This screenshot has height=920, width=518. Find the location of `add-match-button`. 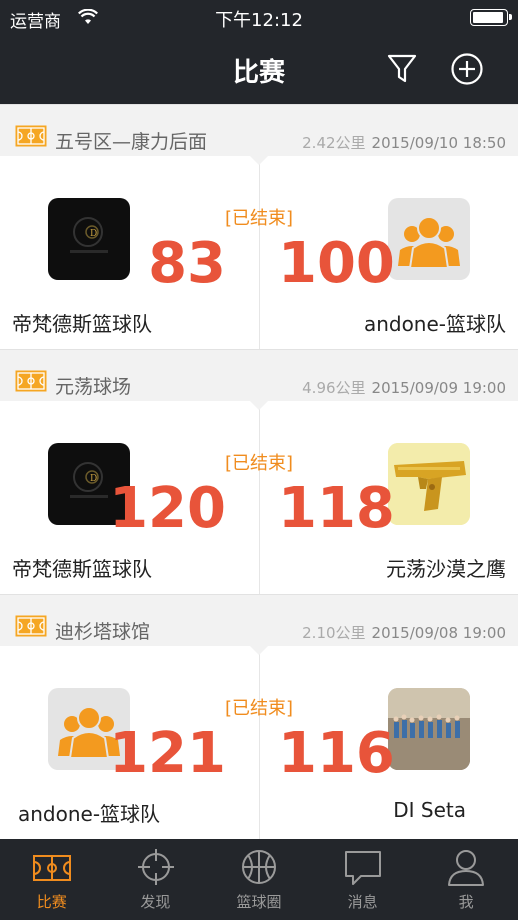

add-match-button is located at coordinates (467, 69).